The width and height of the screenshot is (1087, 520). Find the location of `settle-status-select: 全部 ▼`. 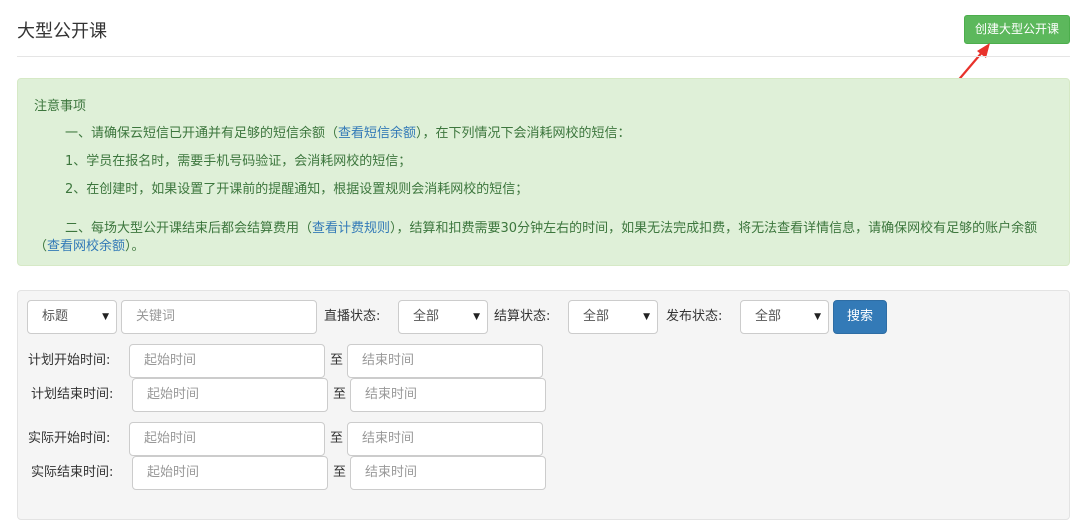

settle-status-select: 全部 ▼ is located at coordinates (613, 317).